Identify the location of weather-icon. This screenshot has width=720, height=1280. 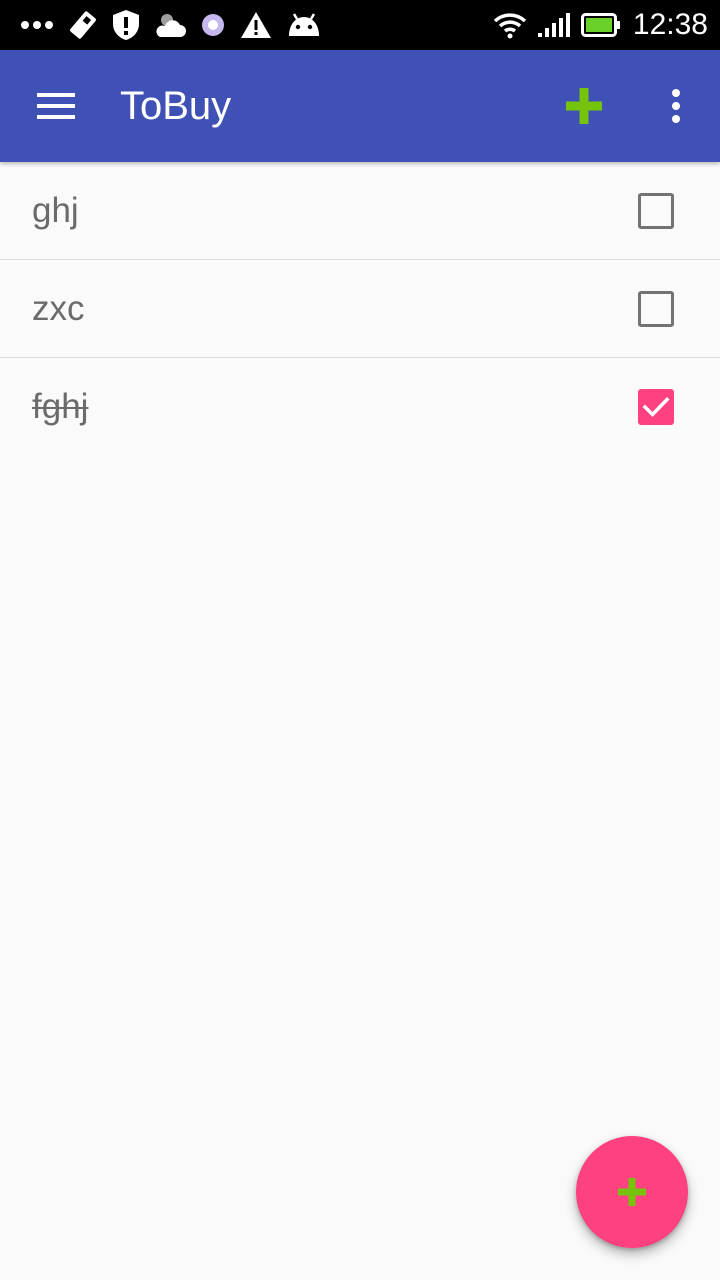
(171, 25).